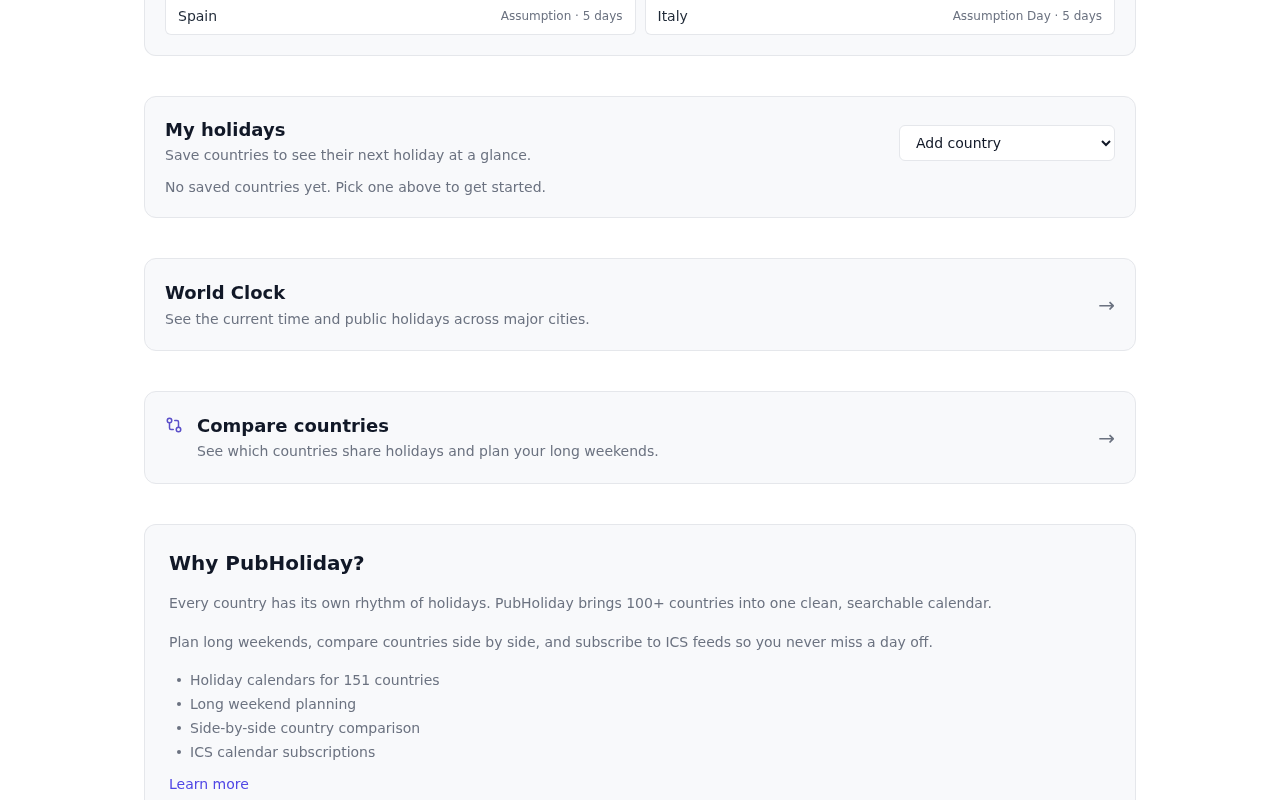 This screenshot has height=800, width=1280. I want to click on feature-text: ICS calendar subscriptions, so click(283, 751).